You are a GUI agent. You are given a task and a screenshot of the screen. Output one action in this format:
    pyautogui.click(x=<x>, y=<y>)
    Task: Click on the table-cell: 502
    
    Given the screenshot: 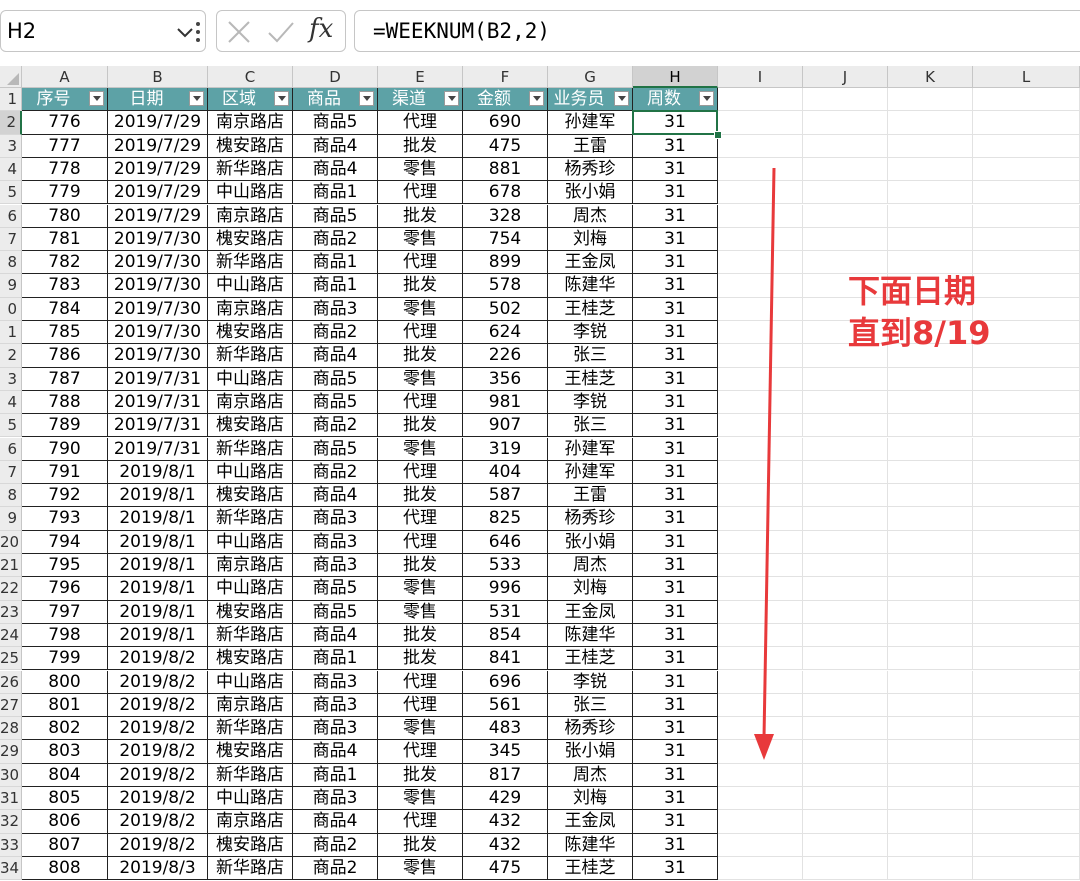 What is the action you would take?
    pyautogui.click(x=505, y=309)
    